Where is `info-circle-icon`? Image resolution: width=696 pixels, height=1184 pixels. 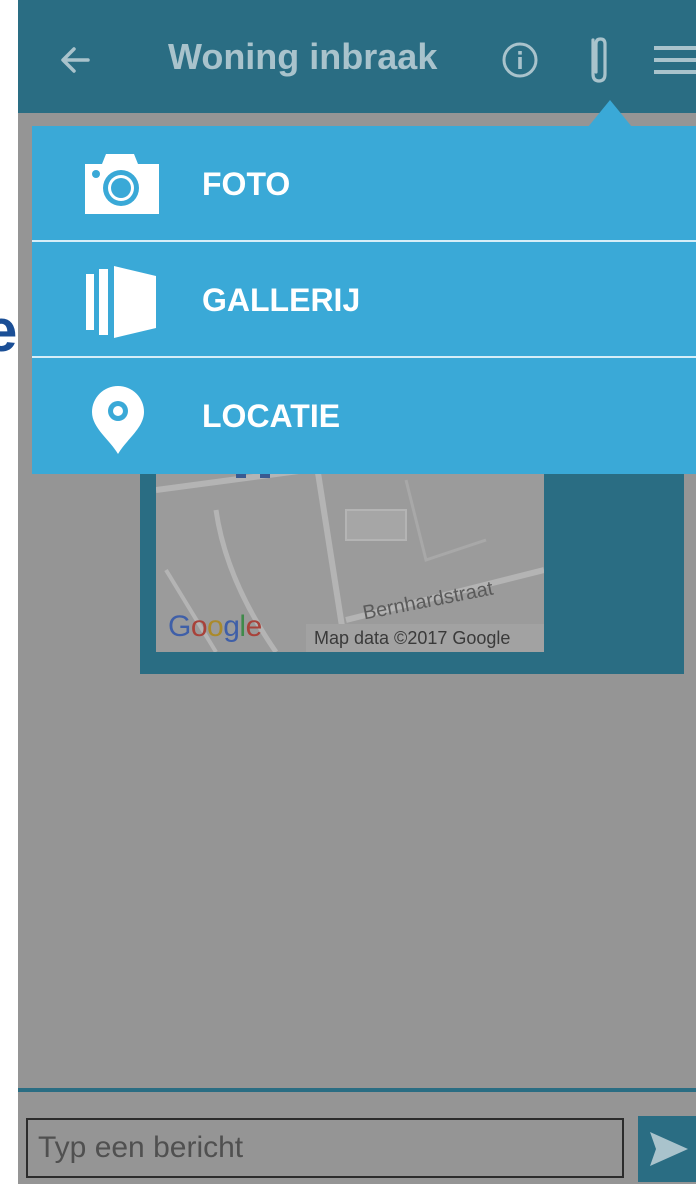 info-circle-icon is located at coordinates (520, 60).